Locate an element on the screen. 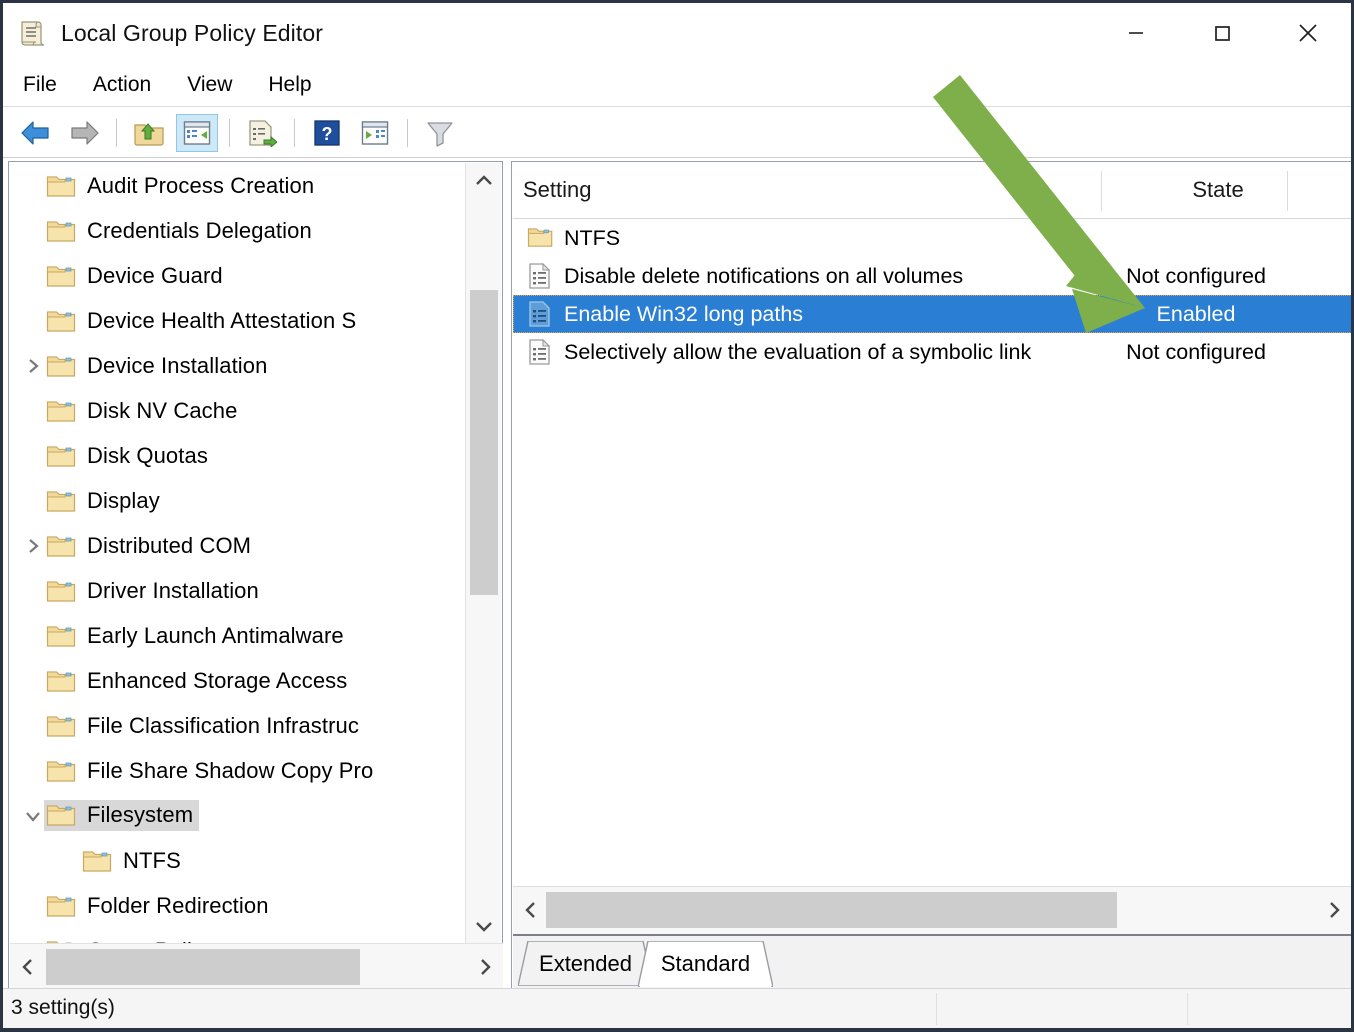  forward-icon is located at coordinates (85, 132).